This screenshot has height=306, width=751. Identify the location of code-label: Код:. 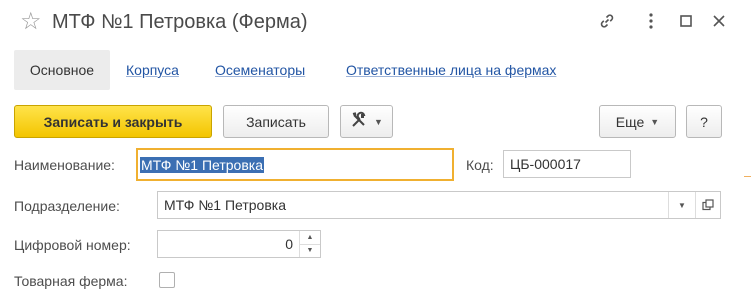
(480, 165).